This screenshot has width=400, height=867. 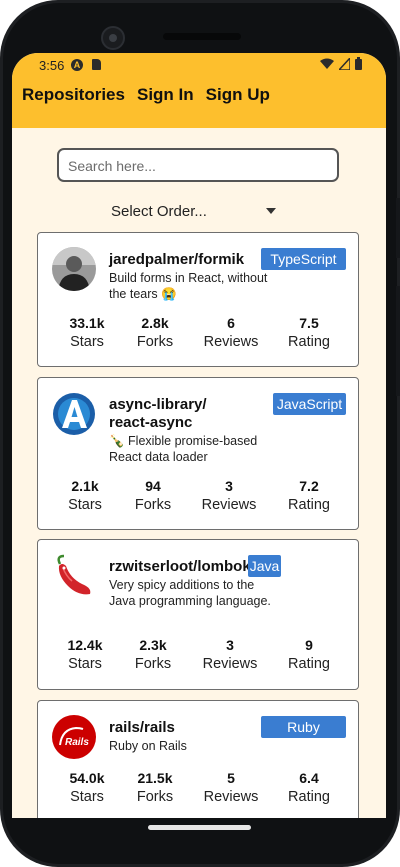 What do you see at coordinates (398, 228) in the screenshot?
I see `volume-button` at bounding box center [398, 228].